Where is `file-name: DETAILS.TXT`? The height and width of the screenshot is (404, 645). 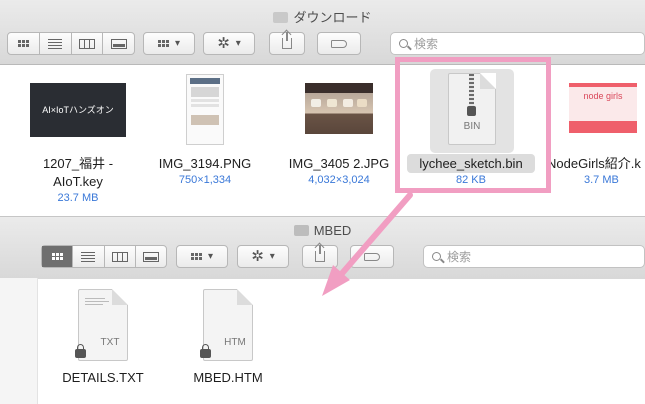 file-name: DETAILS.TXT is located at coordinates (103, 377).